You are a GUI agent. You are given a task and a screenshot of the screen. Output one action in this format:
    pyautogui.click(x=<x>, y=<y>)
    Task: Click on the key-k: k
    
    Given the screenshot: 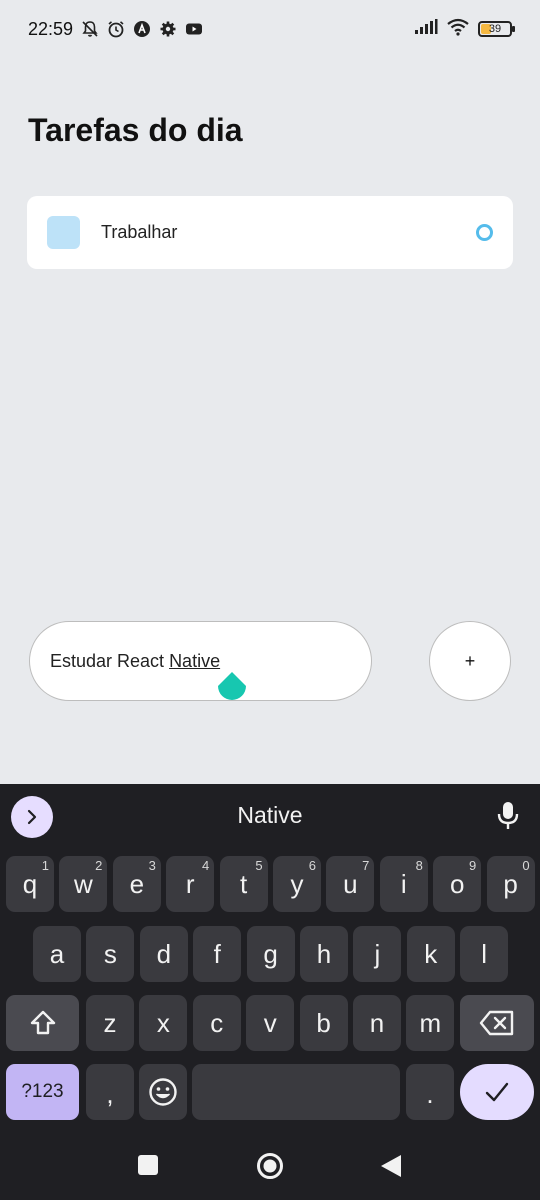 What is the action you would take?
    pyautogui.click(x=430, y=954)
    